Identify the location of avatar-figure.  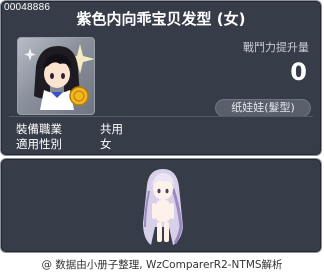
(163, 207).